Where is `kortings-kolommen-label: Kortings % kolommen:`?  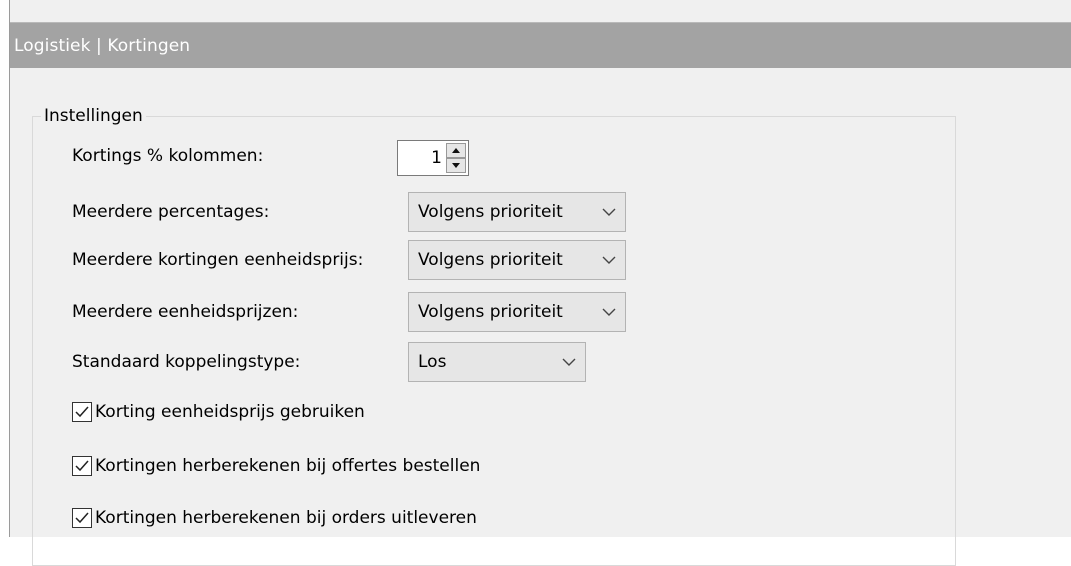 kortings-kolommen-label: Kortings % kolommen: is located at coordinates (168, 156).